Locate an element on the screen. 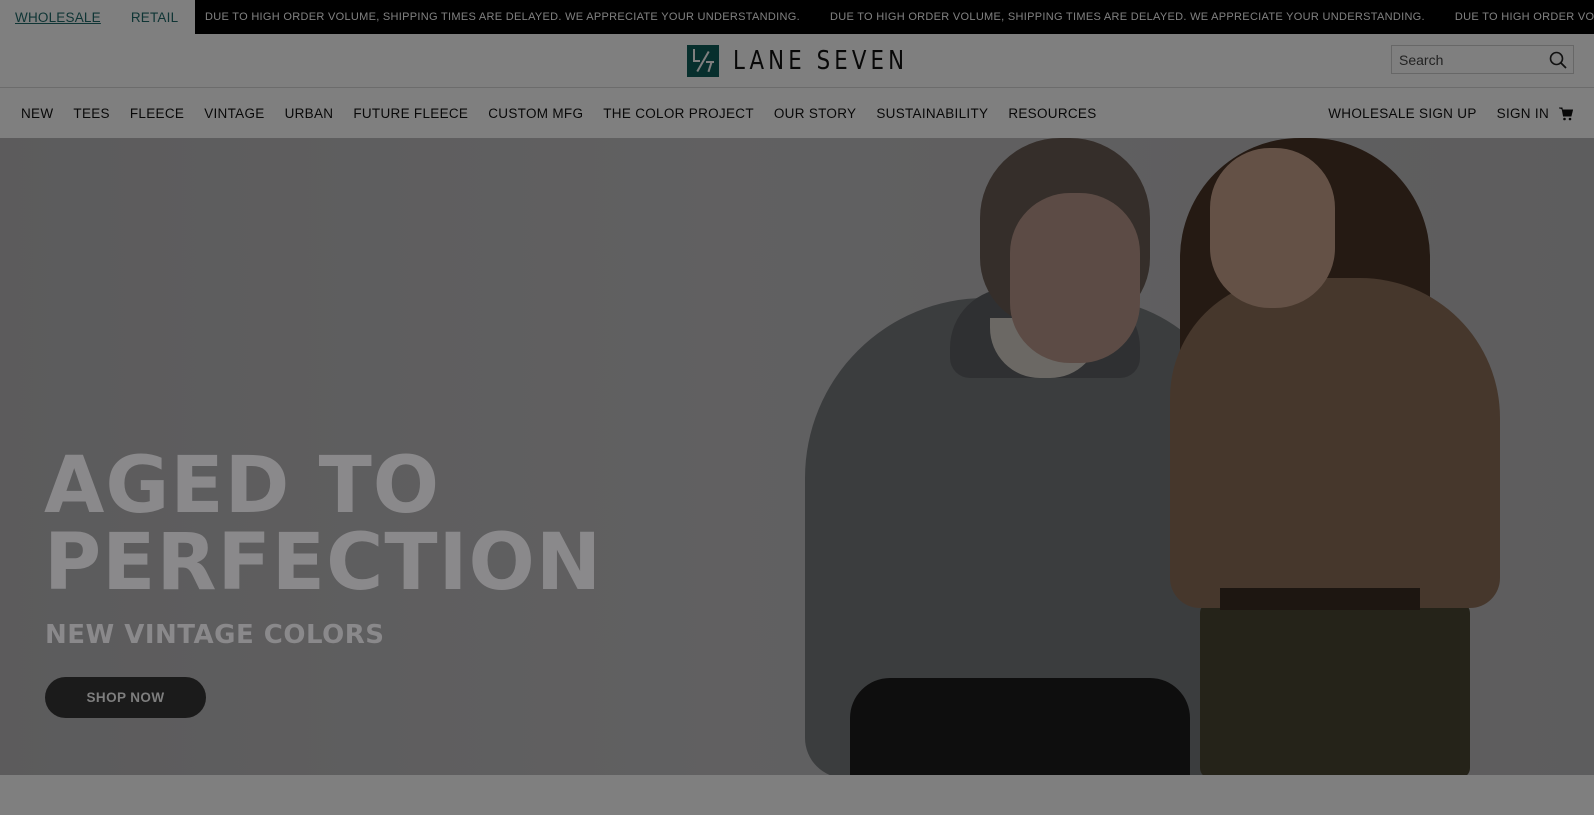  nav-item-urban: URBAN is located at coordinates (309, 113).